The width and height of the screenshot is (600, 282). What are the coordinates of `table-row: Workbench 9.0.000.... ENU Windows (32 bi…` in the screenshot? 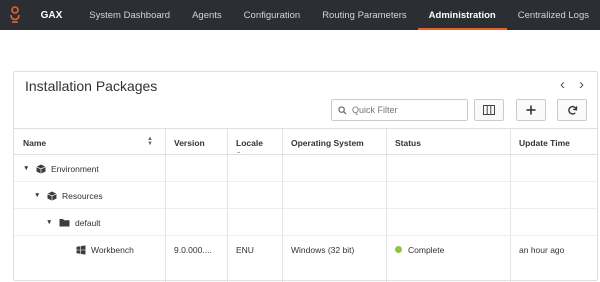 It's located at (305, 249).